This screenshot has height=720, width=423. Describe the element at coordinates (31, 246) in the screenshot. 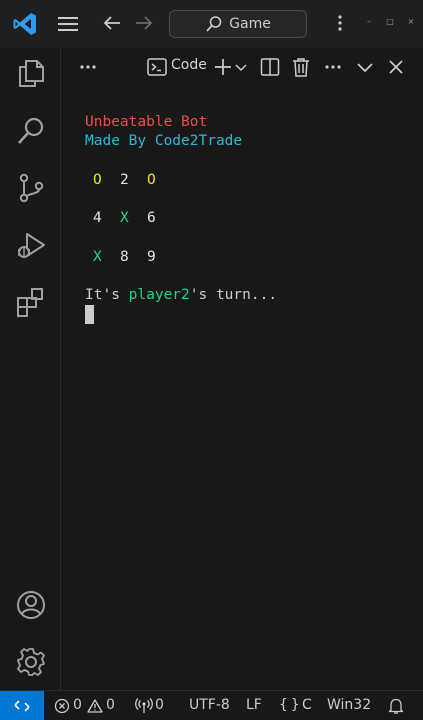

I see `run-debug-icon` at that location.